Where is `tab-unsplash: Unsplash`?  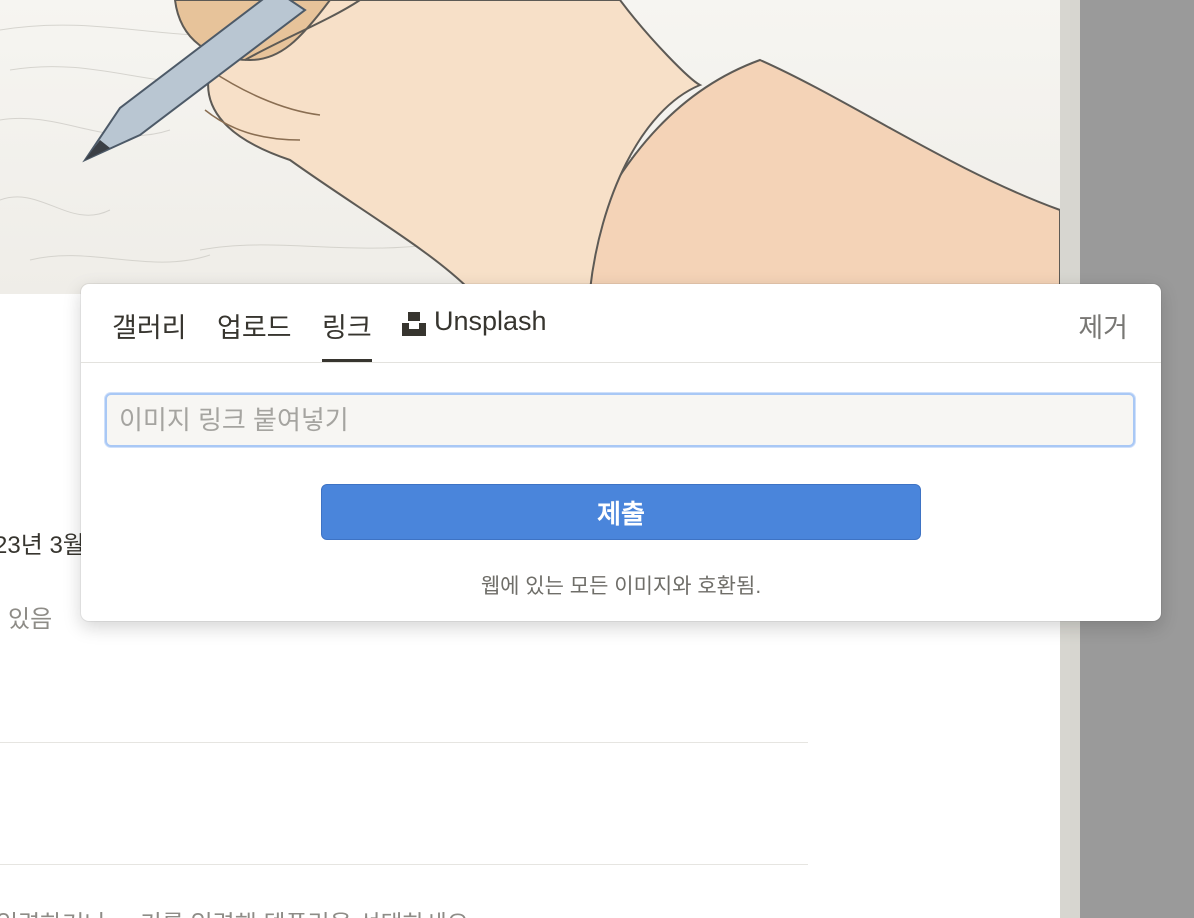
tab-unsplash: Unsplash is located at coordinates (474, 334).